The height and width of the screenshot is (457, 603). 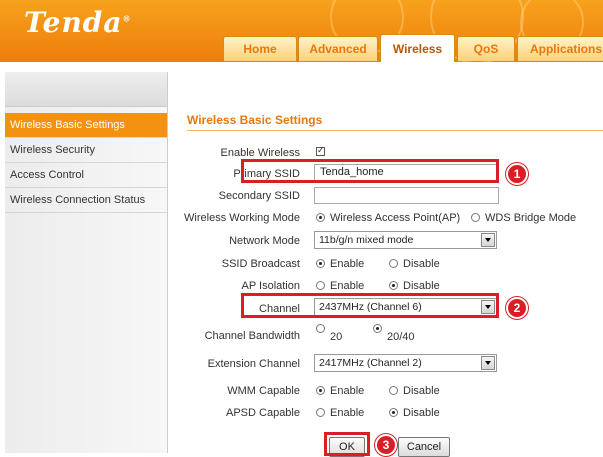 What do you see at coordinates (421, 286) in the screenshot?
I see `ap-isolation-disable-label: Disable` at bounding box center [421, 286].